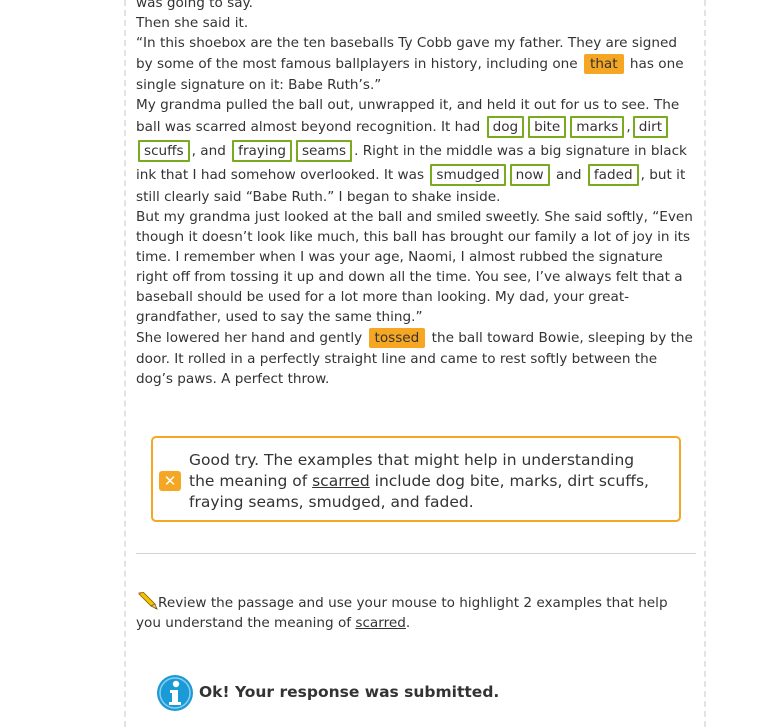  I want to click on highlight-scuffs: scuffs, so click(164, 151).